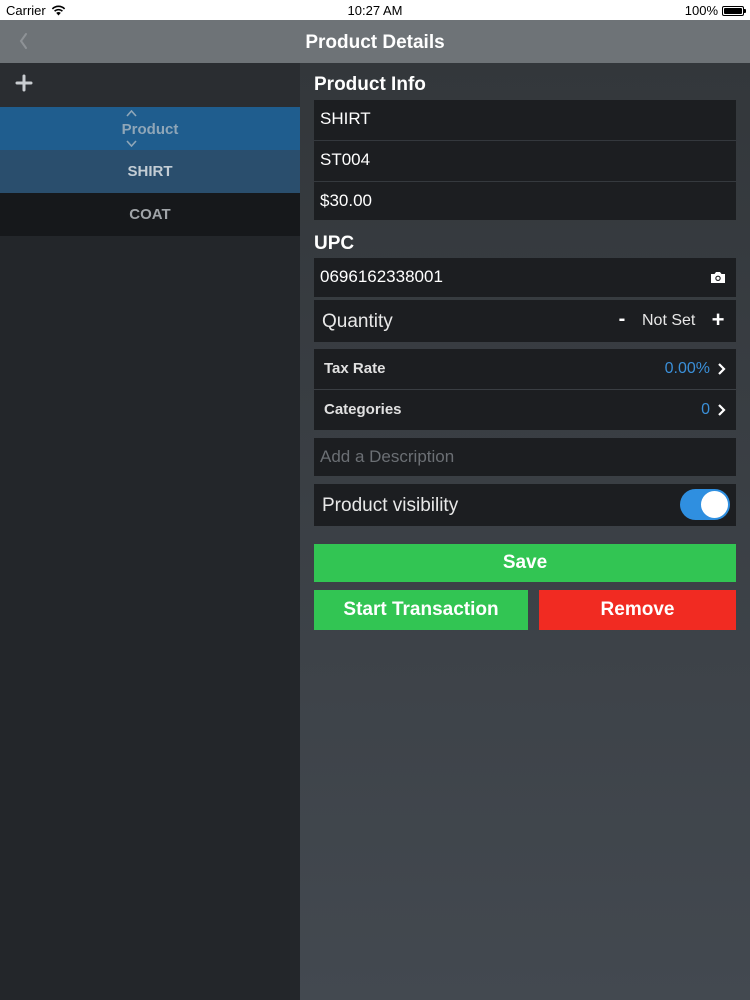 This screenshot has height=1000, width=750. Describe the element at coordinates (150, 85) in the screenshot. I see `sidebar-add-row` at that location.